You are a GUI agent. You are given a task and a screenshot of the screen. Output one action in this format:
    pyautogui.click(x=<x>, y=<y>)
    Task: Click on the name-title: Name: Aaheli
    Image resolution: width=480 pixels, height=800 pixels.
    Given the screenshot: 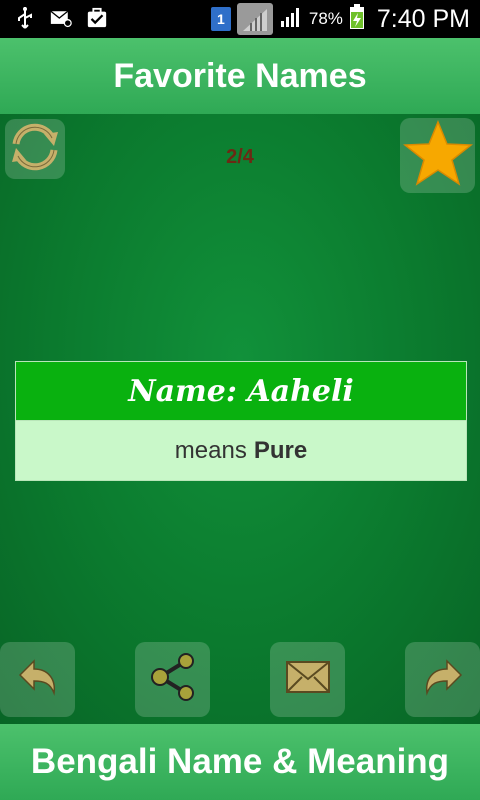 What is the action you would take?
    pyautogui.click(x=241, y=391)
    